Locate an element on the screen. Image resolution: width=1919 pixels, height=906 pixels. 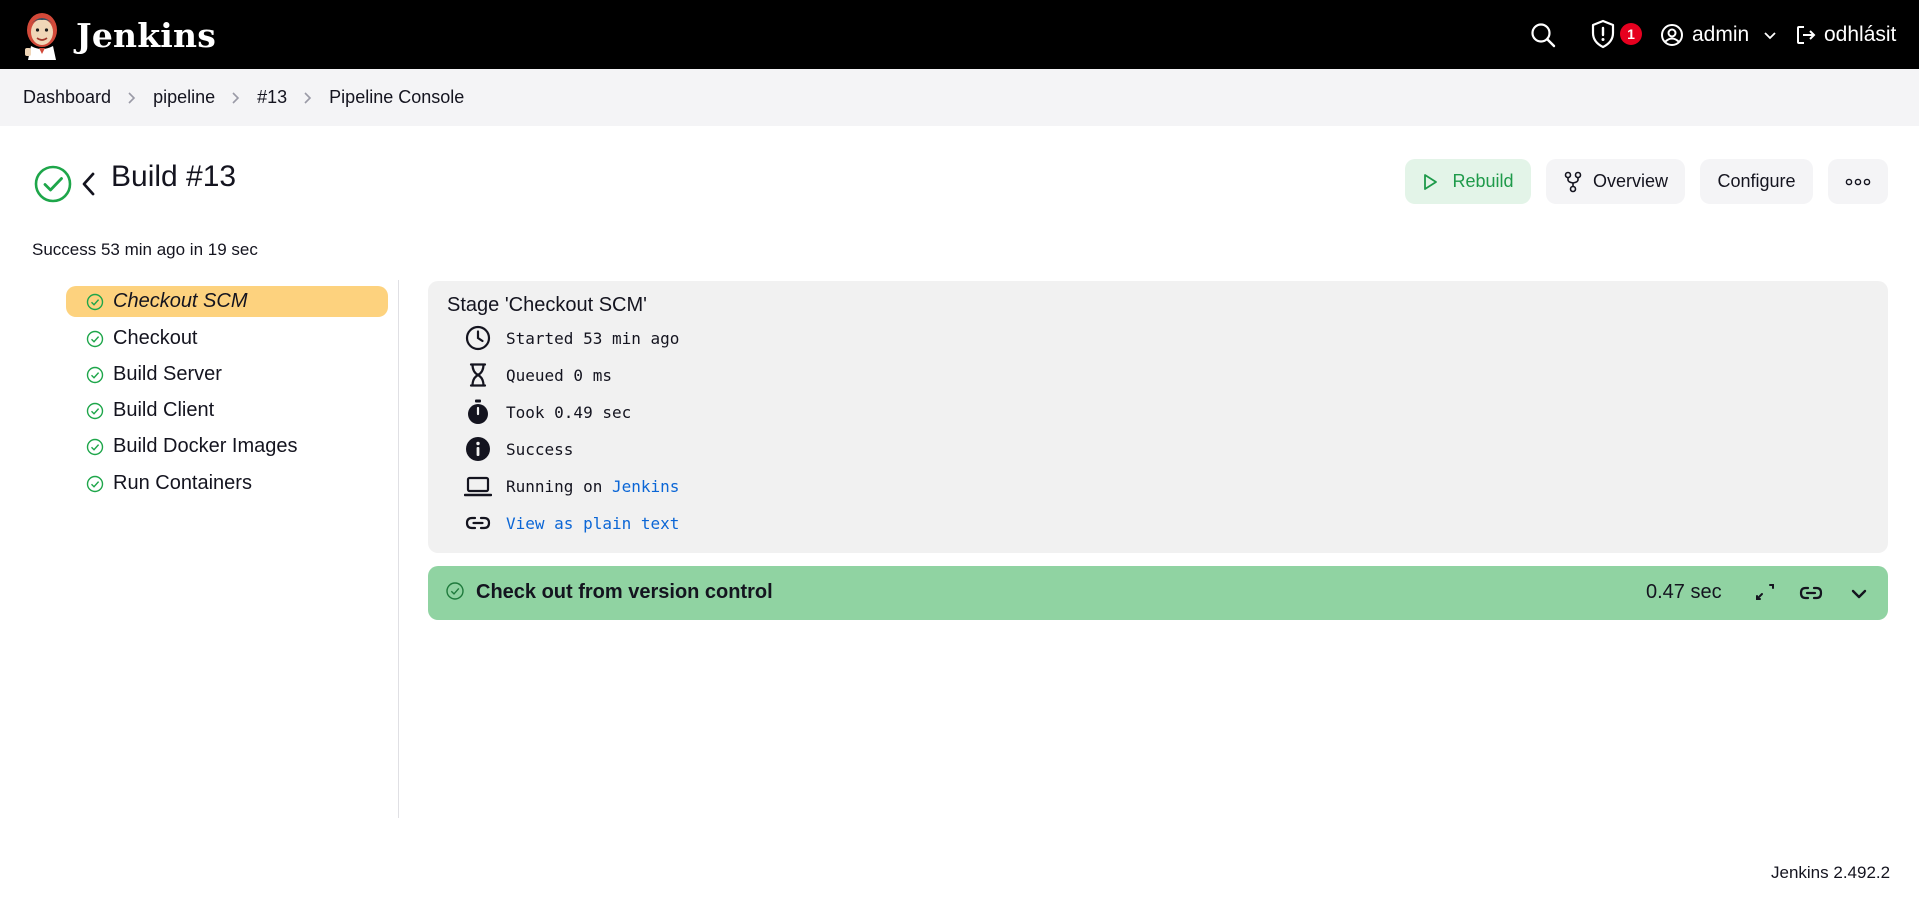
stage-status-row: Success is located at coordinates (518, 449).